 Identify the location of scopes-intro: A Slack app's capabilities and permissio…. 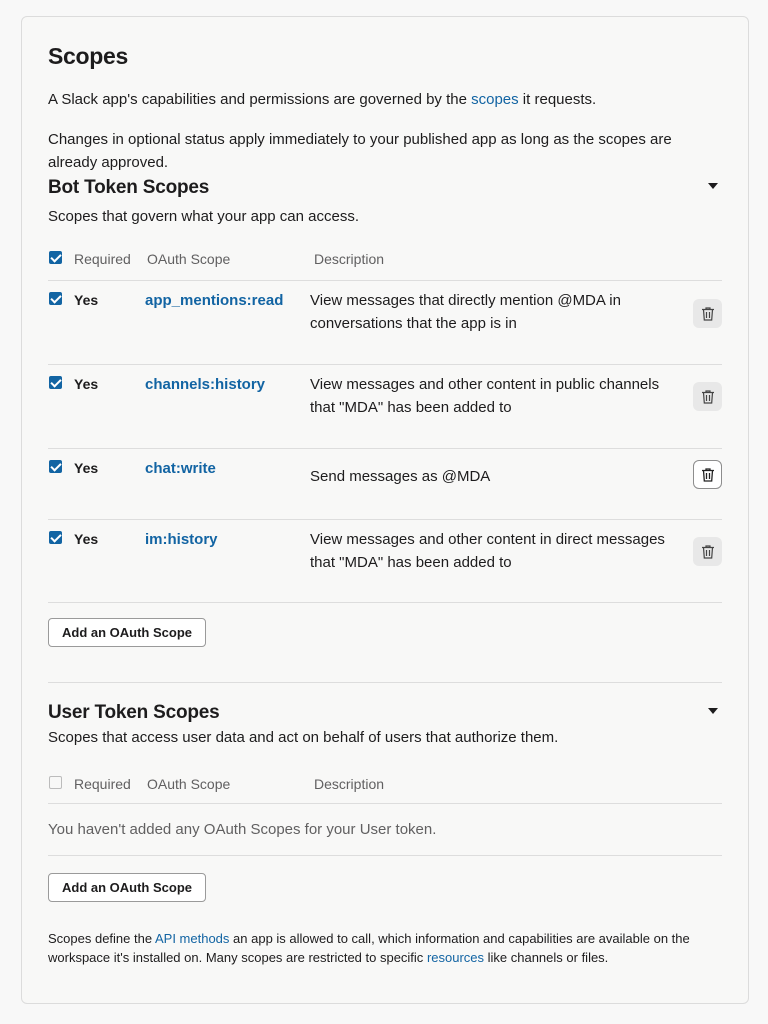
(322, 99).